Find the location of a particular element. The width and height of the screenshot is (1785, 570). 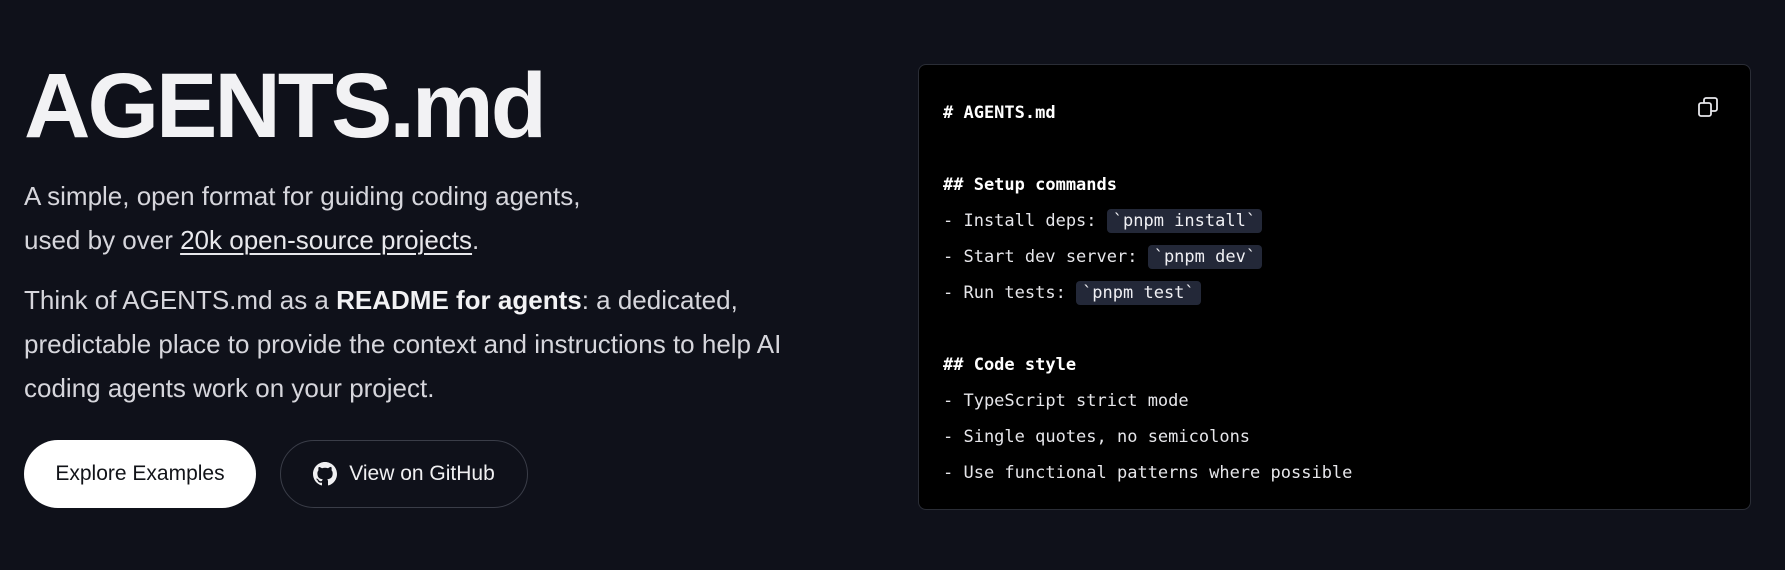

code-heading: # AGENTS.md is located at coordinates (999, 113).